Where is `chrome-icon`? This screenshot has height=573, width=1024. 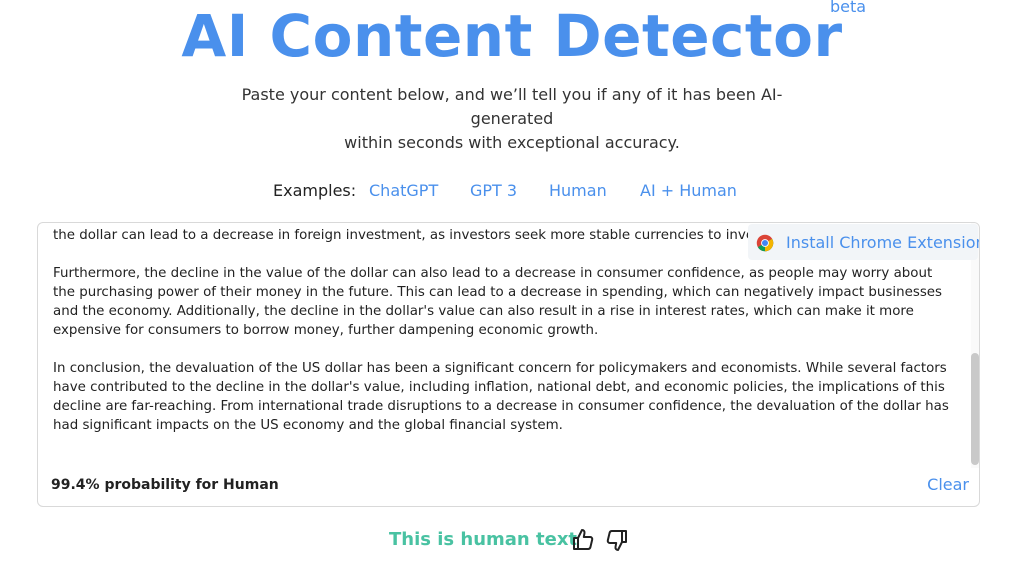 chrome-icon is located at coordinates (765, 243).